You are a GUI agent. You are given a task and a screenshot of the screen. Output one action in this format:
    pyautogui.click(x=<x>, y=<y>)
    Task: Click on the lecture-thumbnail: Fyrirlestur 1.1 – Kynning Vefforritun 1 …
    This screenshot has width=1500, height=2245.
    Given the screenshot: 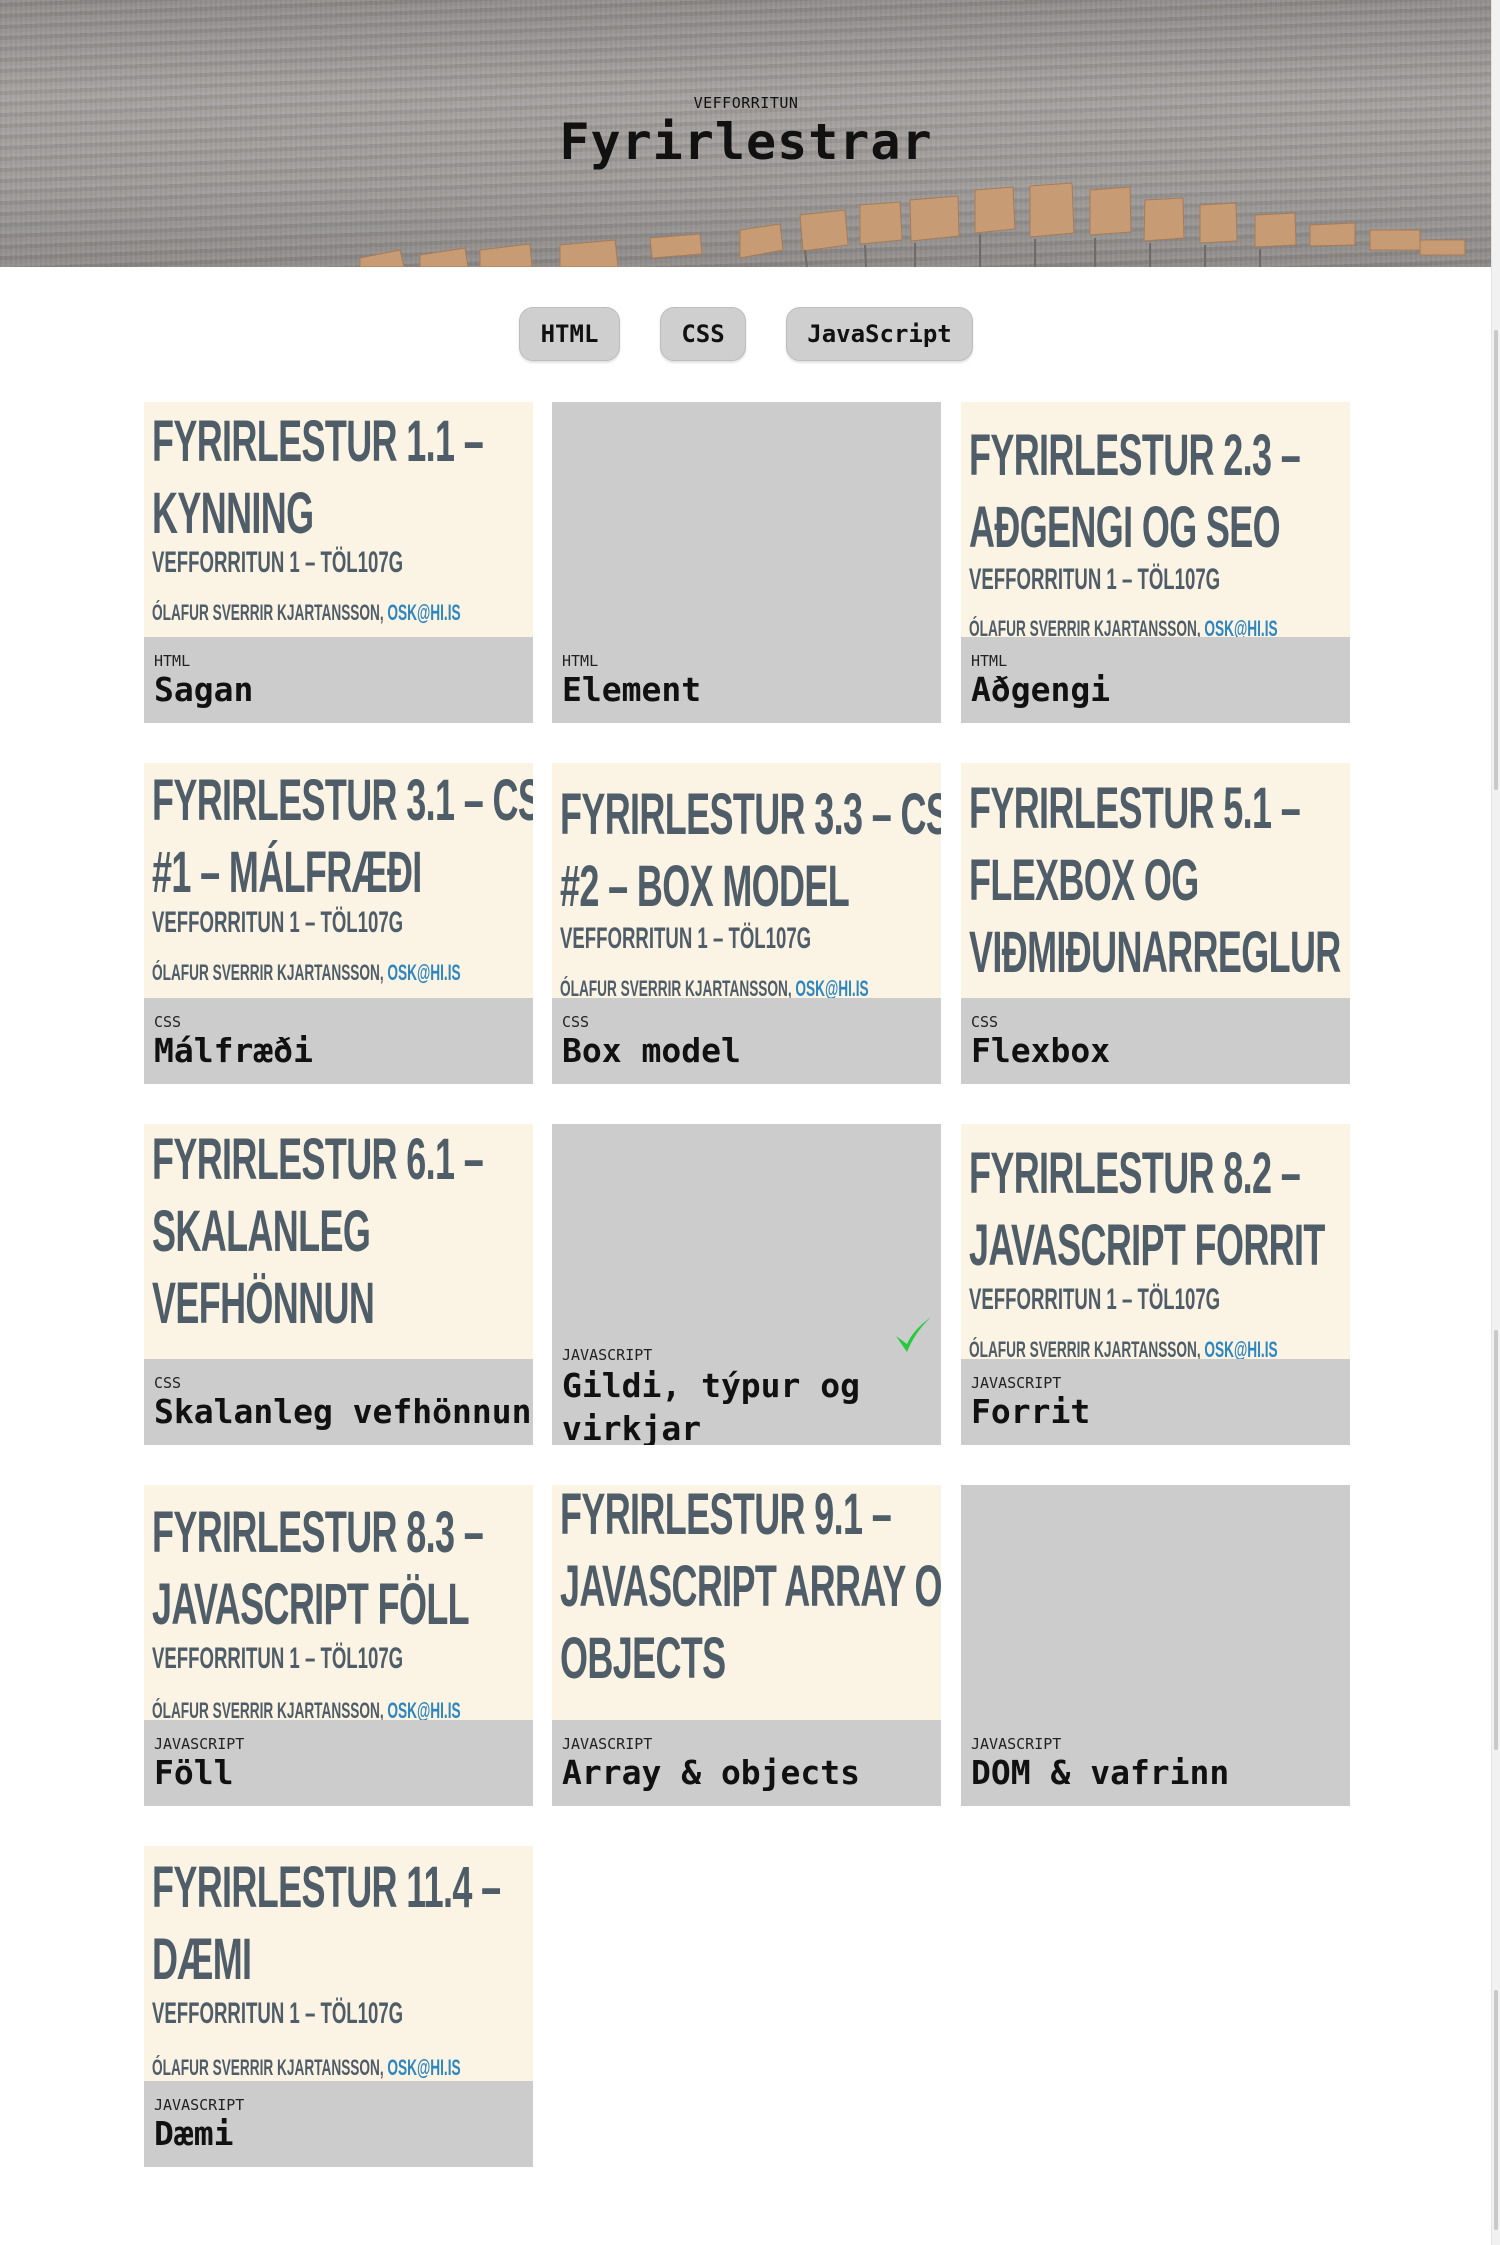 What is the action you would take?
    pyautogui.click(x=338, y=519)
    